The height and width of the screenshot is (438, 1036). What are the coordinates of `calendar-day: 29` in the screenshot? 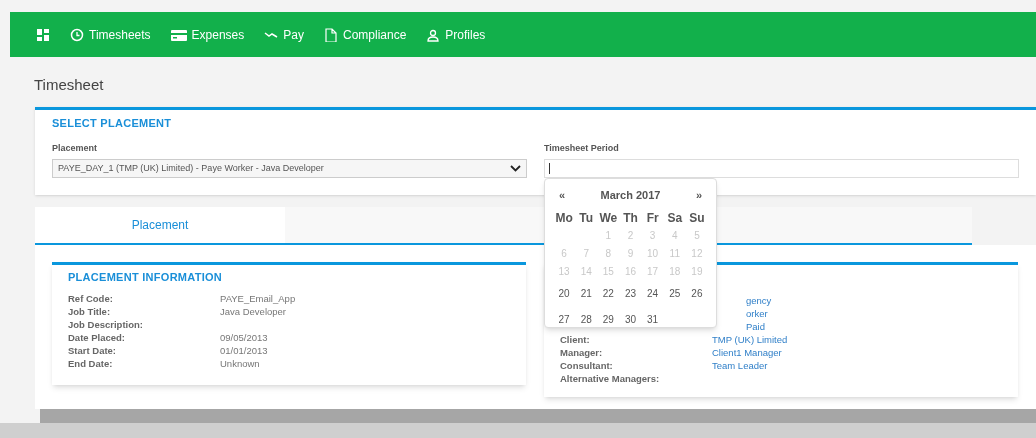 It's located at (608, 319).